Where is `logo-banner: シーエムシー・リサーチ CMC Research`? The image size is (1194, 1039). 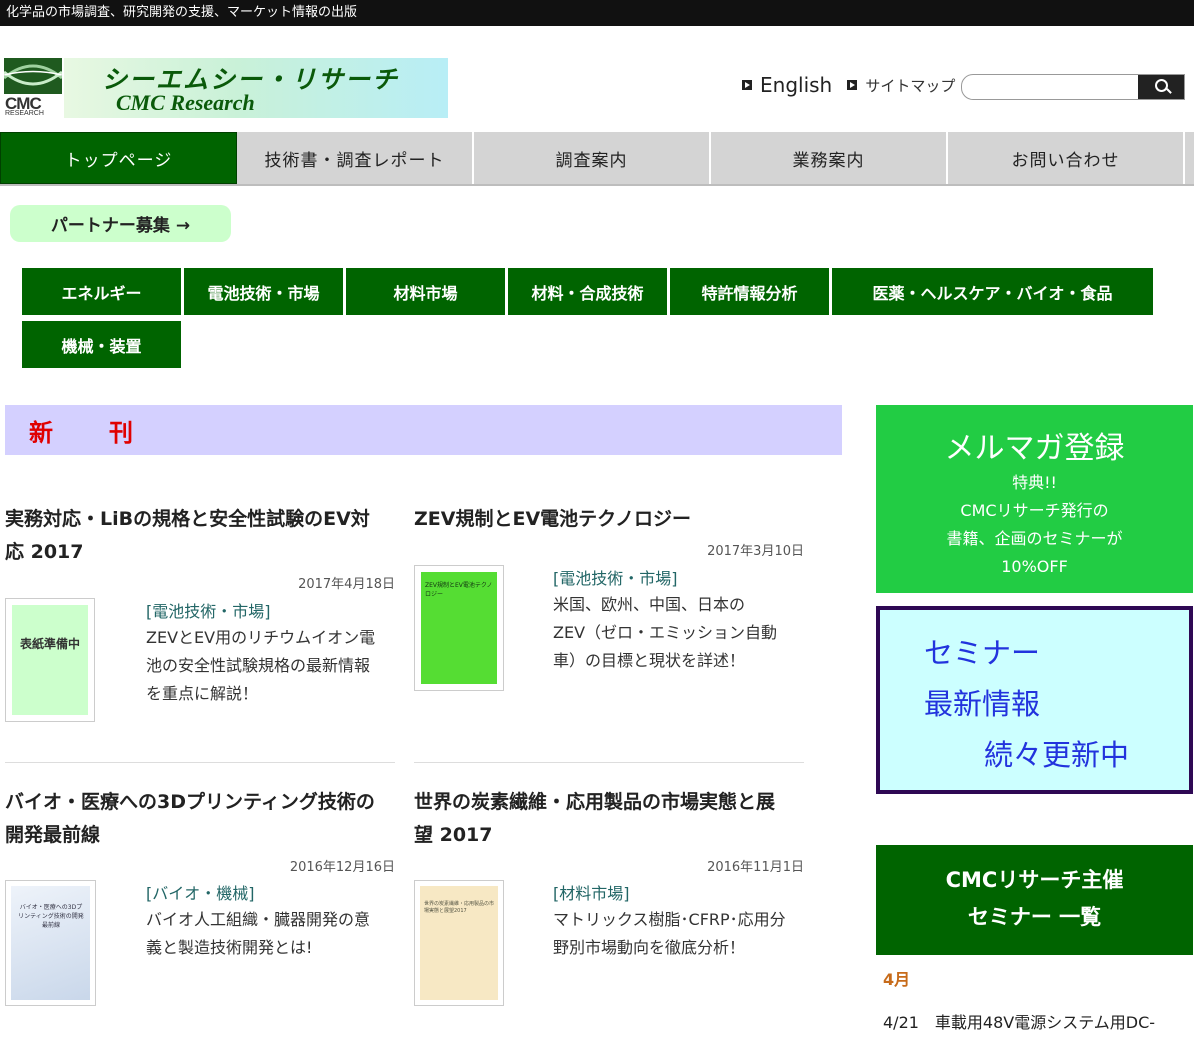 logo-banner: シーエムシー・リサーチ CMC Research is located at coordinates (256, 88).